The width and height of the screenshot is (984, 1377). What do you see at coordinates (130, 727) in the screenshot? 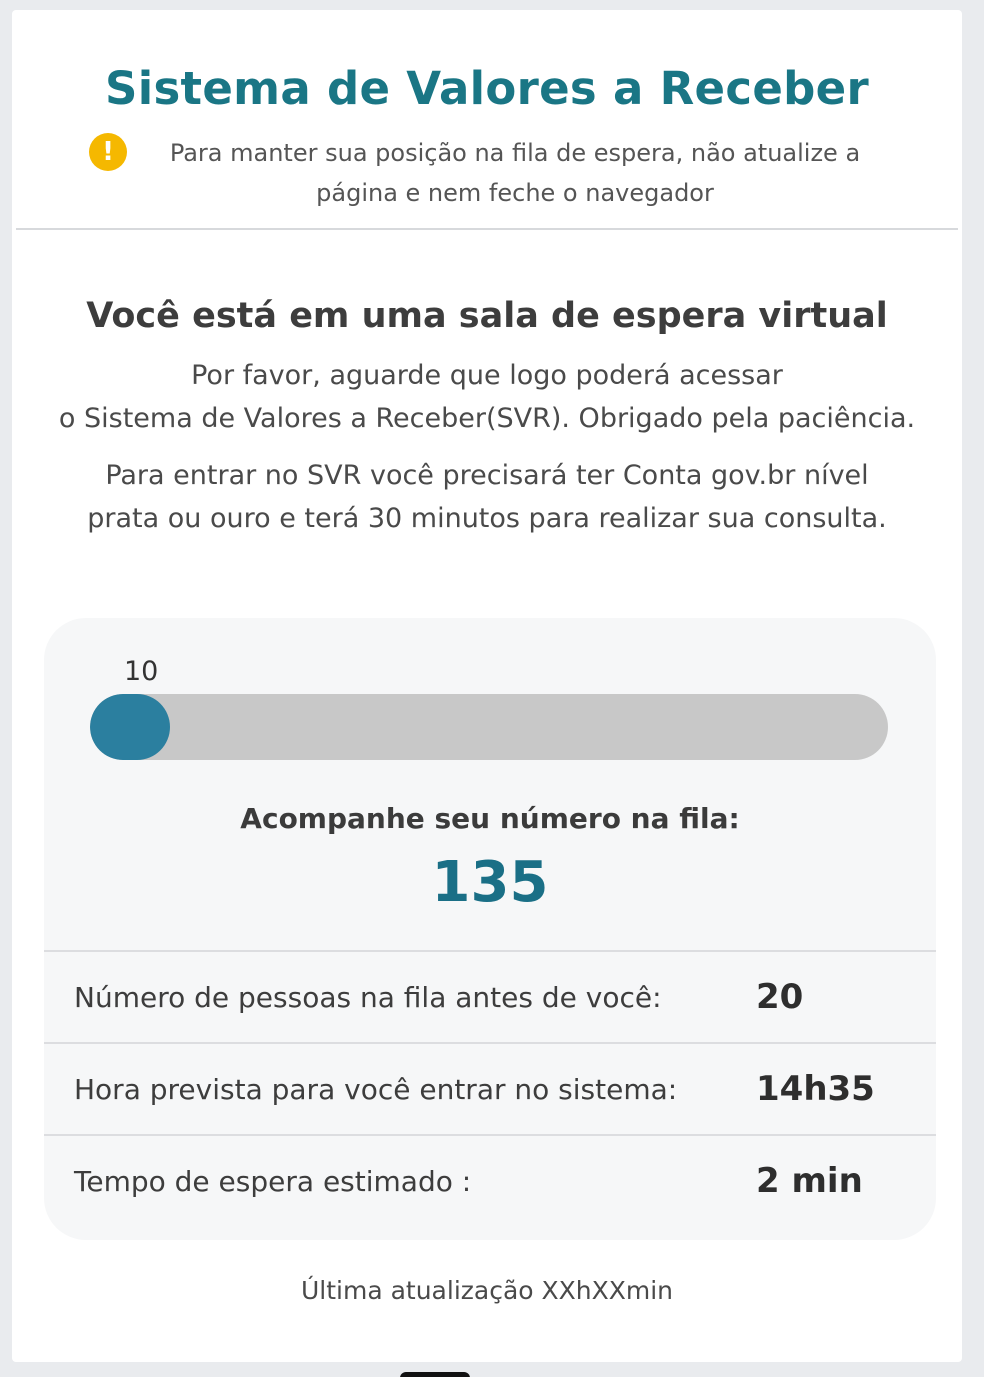
I see `queue-progress-fill` at bounding box center [130, 727].